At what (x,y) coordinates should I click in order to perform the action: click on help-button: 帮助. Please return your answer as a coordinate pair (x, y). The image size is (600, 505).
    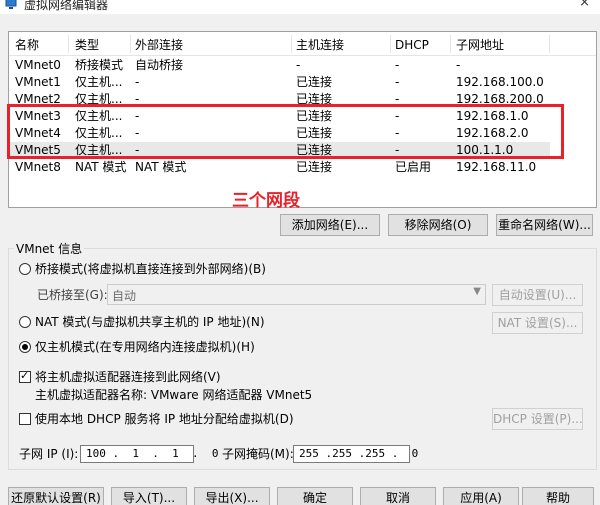
    Looking at the image, I should click on (558, 496).